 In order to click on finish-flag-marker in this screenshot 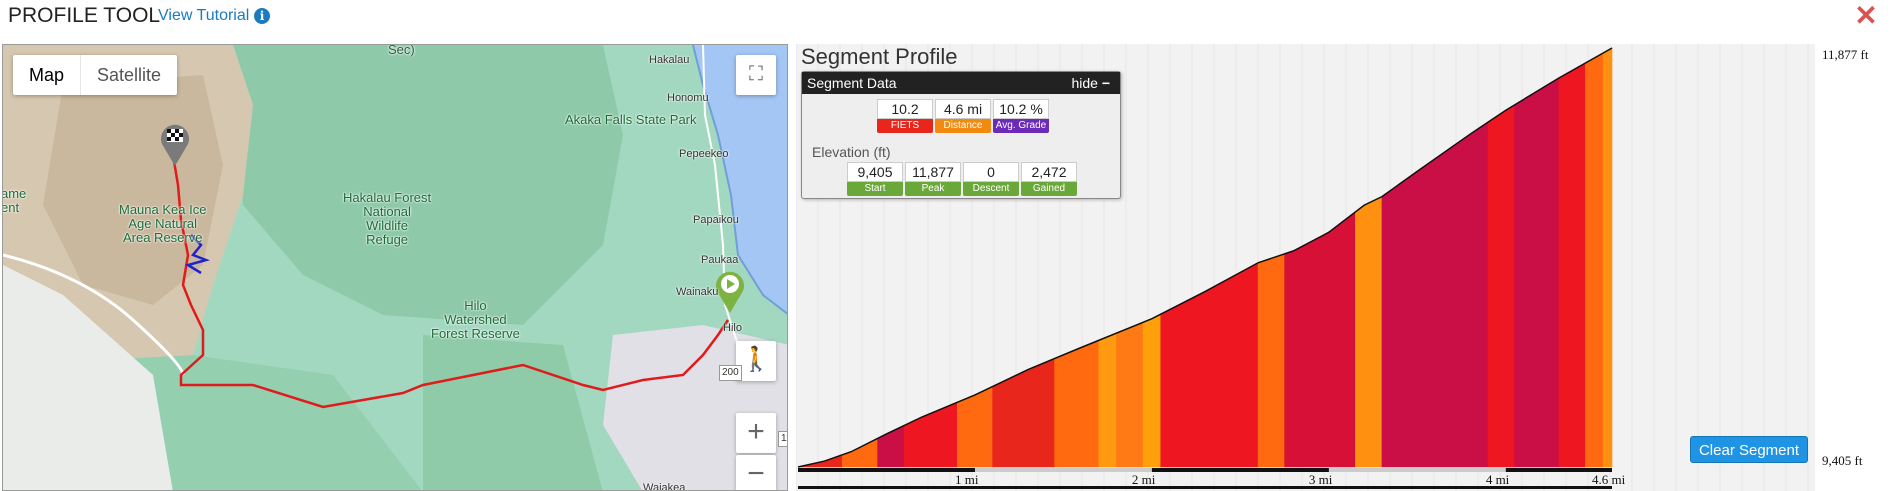, I will do `click(175, 144)`.